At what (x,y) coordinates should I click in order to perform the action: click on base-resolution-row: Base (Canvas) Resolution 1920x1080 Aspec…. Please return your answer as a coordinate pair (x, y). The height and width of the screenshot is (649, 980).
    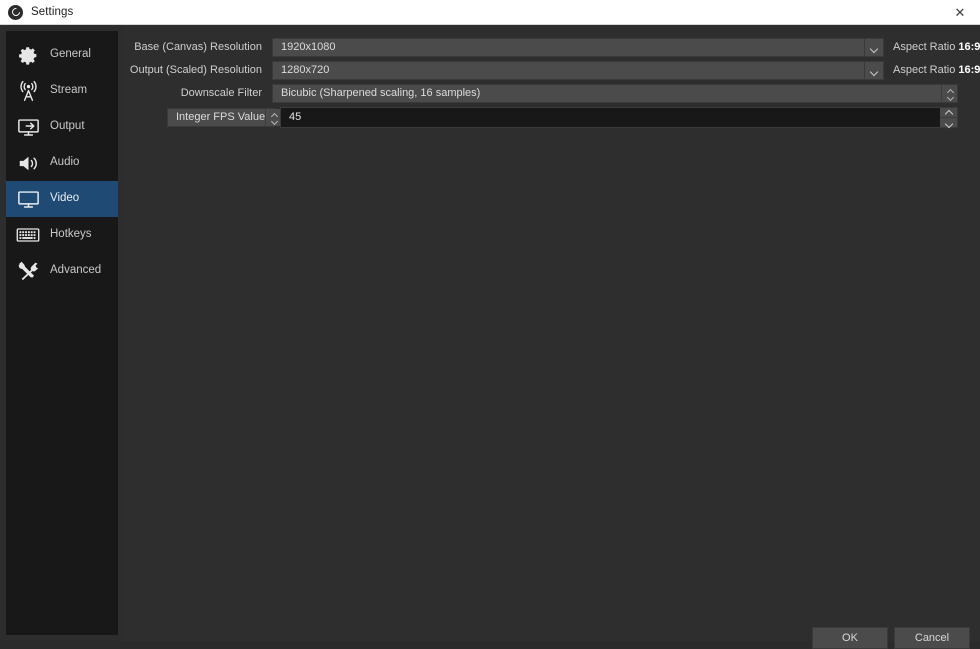
    Looking at the image, I should click on (552, 47).